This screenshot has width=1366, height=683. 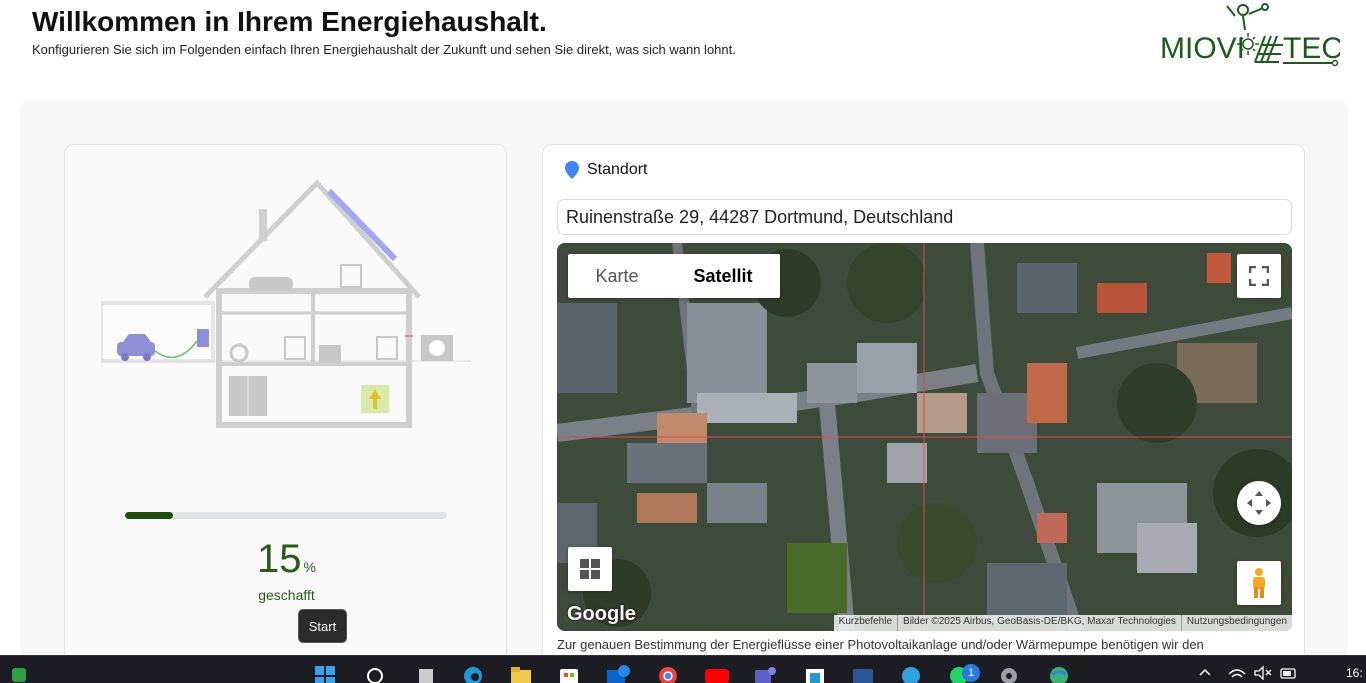 I want to click on file-explorer-icon, so click(x=521, y=673).